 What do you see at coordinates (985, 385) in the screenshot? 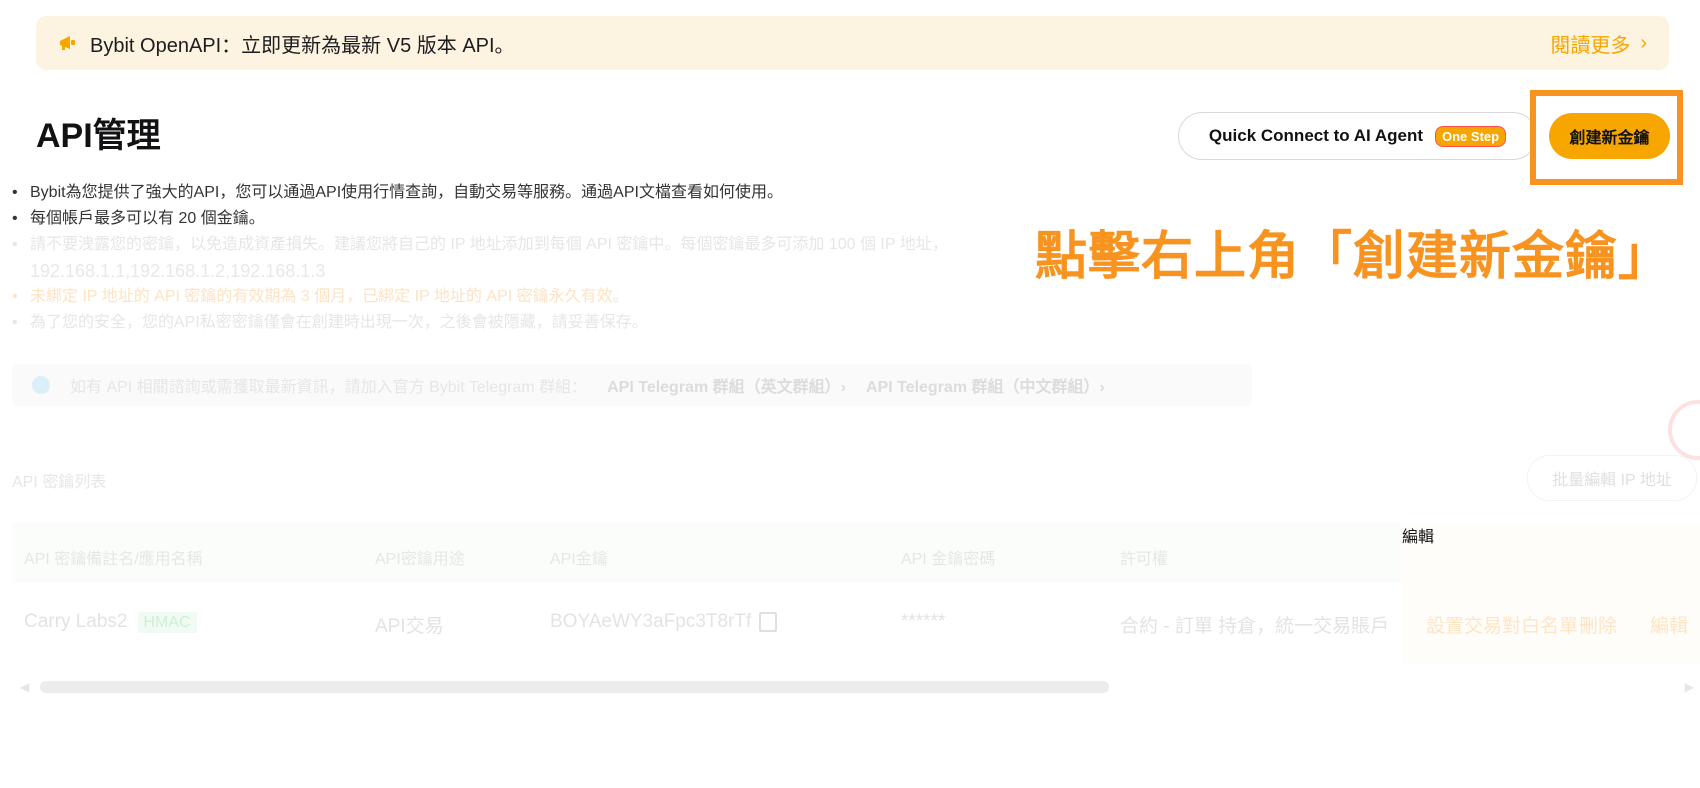
I see `telegram-link-zh: API Telegram 群組（中文群組）›` at bounding box center [985, 385].